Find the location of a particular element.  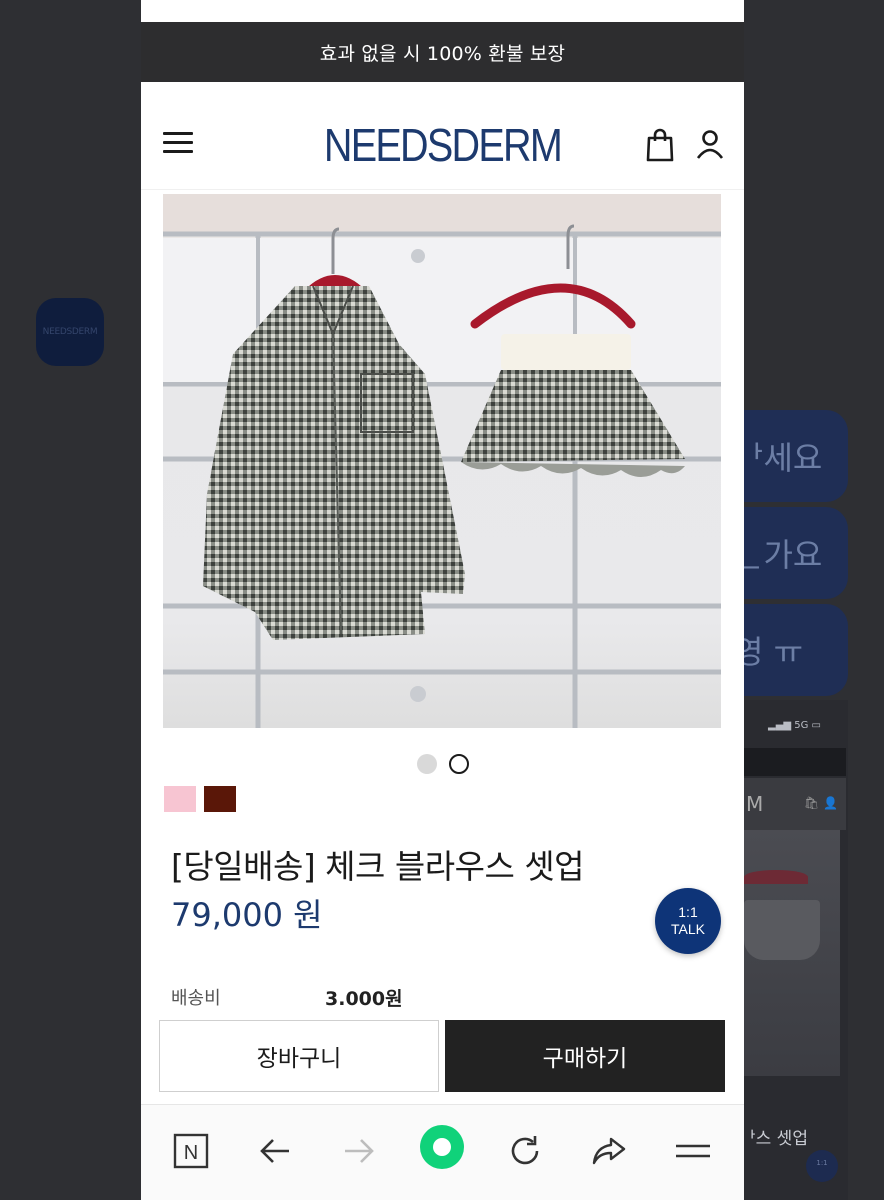

buy-now-button: 구매하기 is located at coordinates (585, 1056).